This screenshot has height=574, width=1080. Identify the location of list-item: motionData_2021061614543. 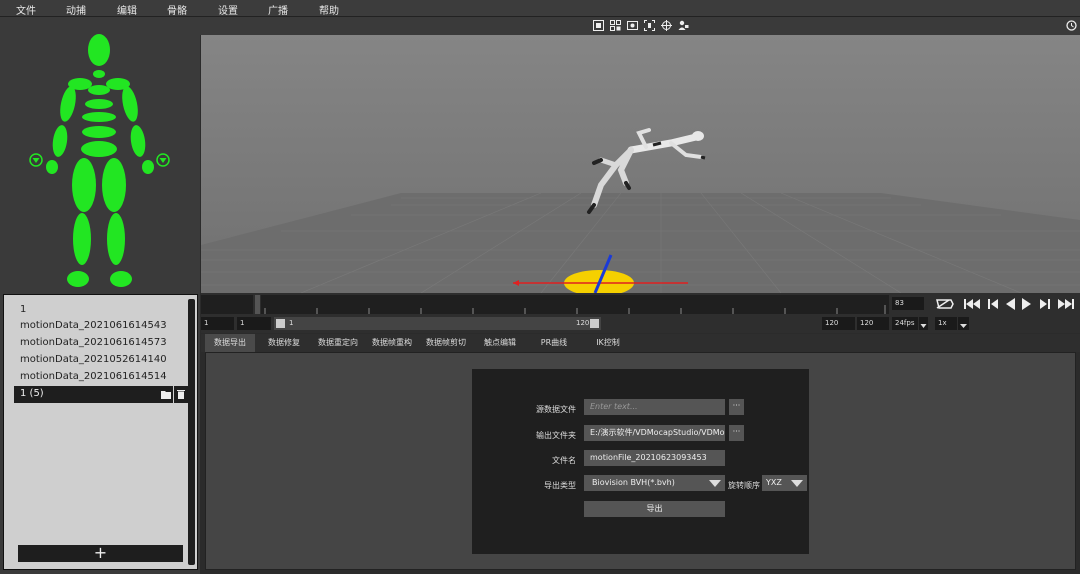
(93, 325).